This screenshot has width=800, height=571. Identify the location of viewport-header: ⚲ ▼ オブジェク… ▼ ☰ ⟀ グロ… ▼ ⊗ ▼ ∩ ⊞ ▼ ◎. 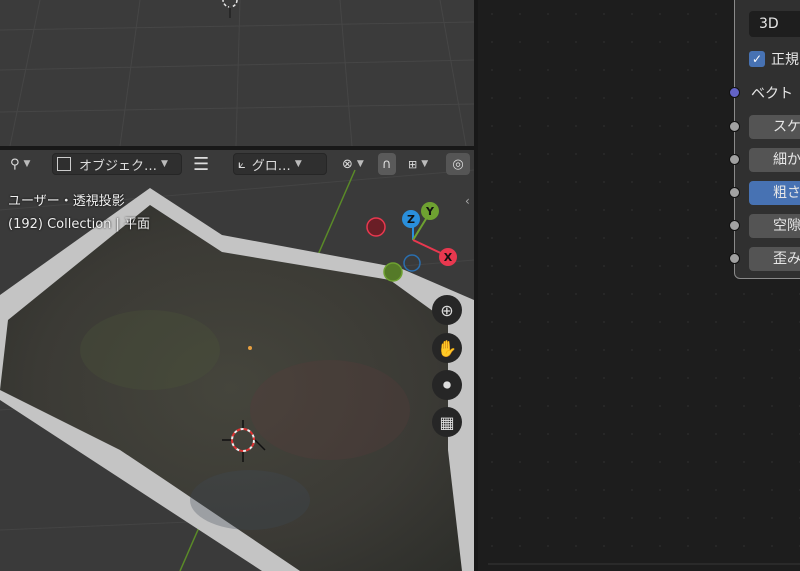
(237, 164).